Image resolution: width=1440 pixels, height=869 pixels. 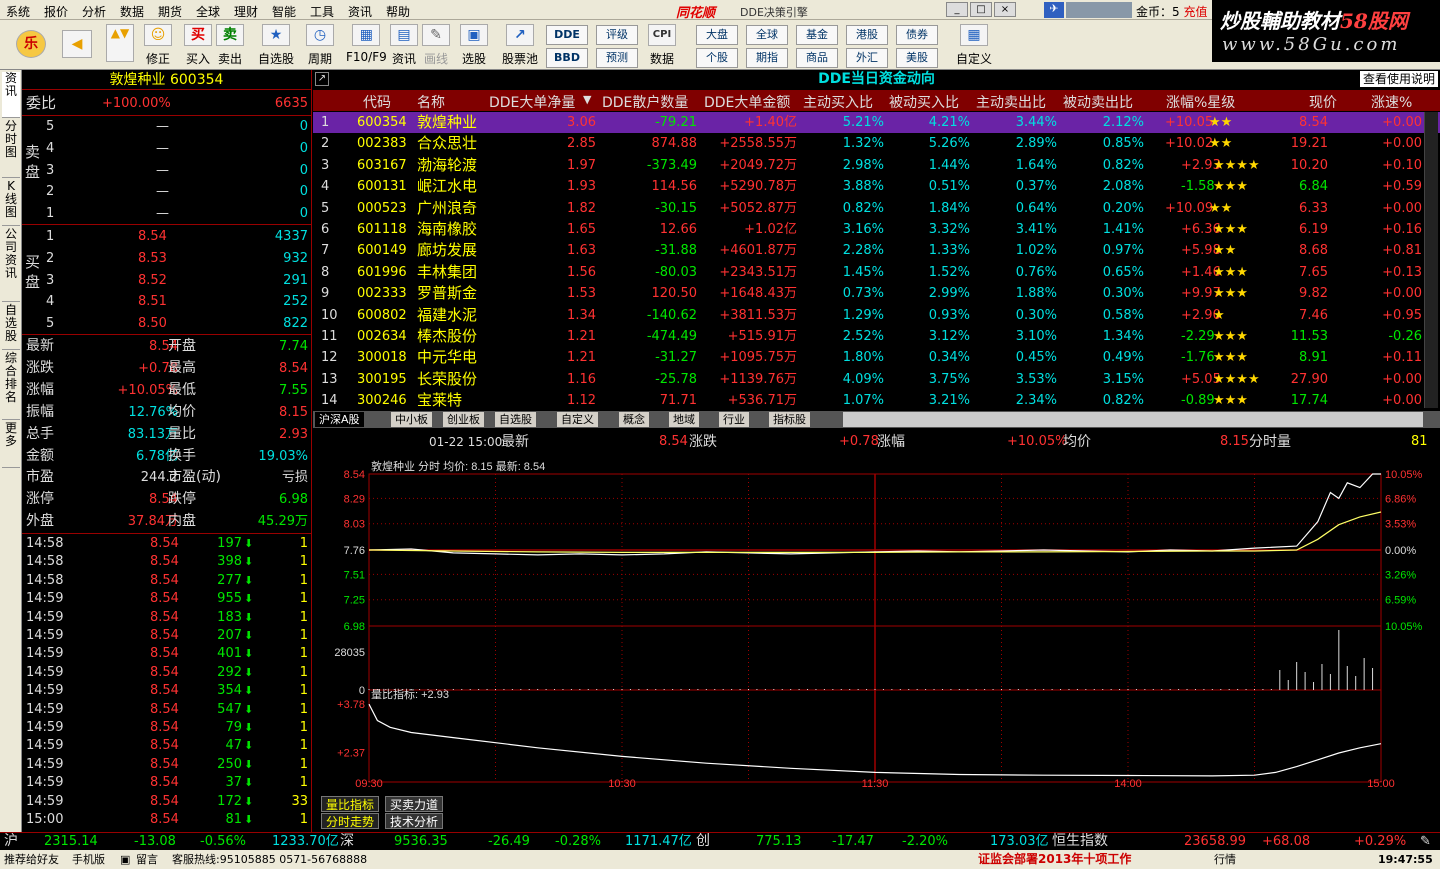 I want to click on tab-sme: 中小板, so click(x=411, y=419).